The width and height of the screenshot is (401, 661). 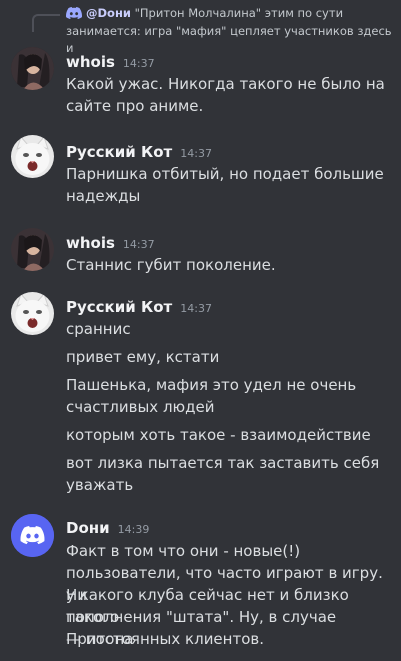 What do you see at coordinates (133, 529) in the screenshot?
I see `timestamp: 14:39` at bounding box center [133, 529].